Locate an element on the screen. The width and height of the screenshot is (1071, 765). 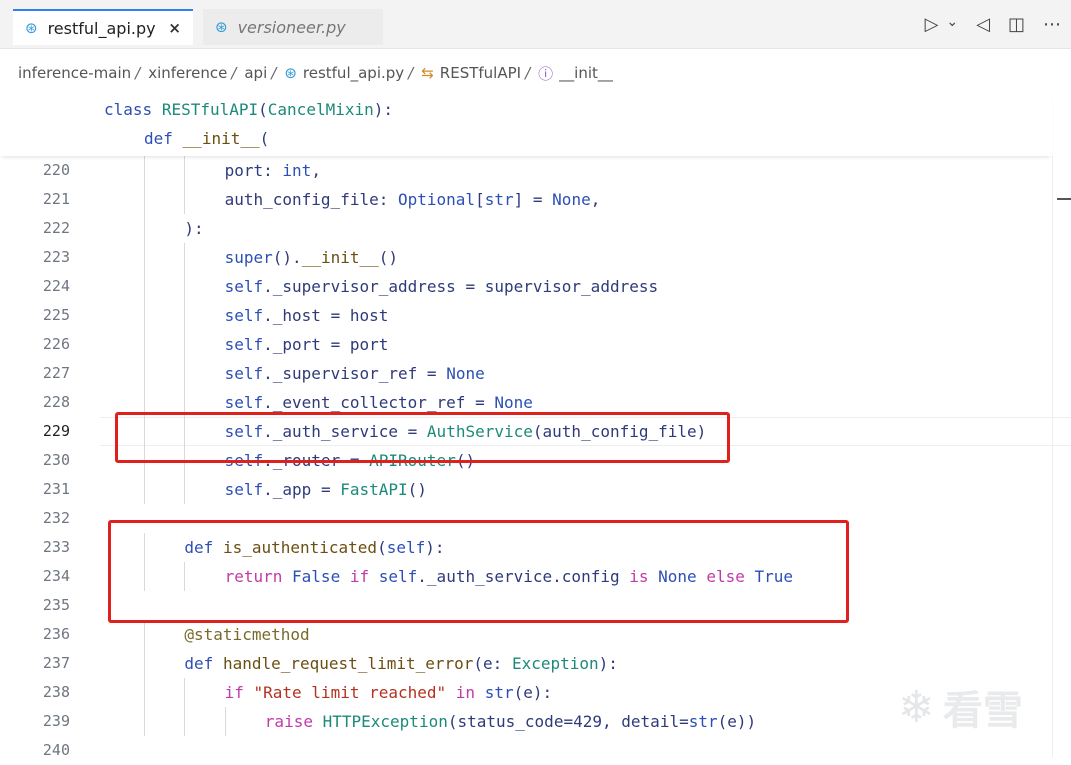
line-number: 228 is located at coordinates (56, 402).